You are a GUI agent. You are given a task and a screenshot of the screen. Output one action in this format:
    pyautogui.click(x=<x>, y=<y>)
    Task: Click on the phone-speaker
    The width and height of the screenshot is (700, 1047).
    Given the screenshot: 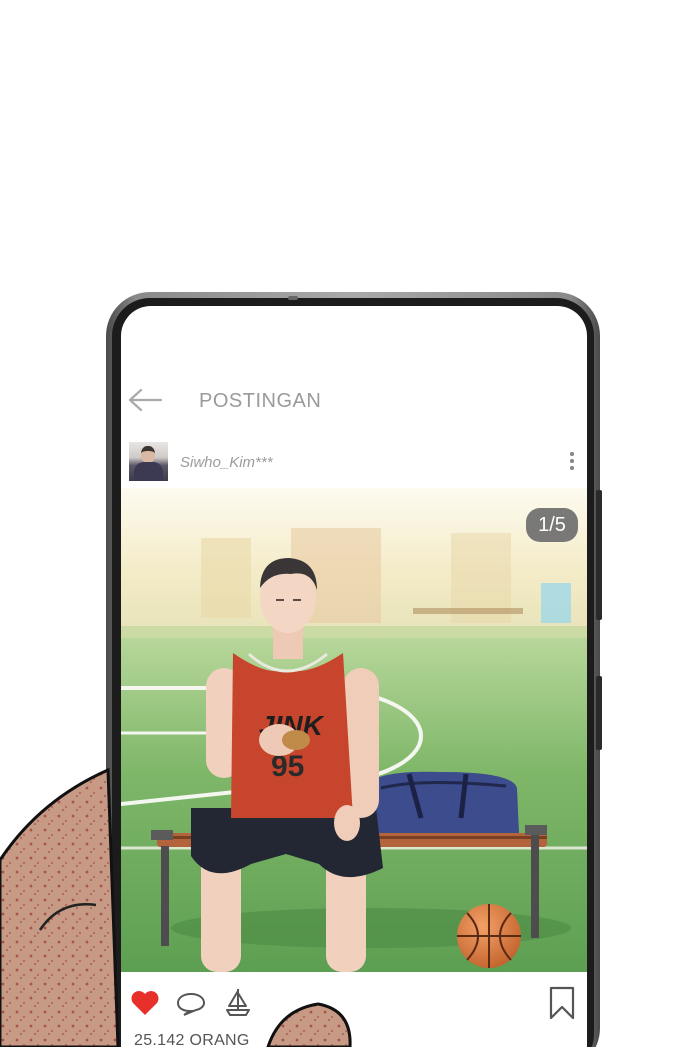 What is the action you would take?
    pyautogui.click(x=293, y=298)
    